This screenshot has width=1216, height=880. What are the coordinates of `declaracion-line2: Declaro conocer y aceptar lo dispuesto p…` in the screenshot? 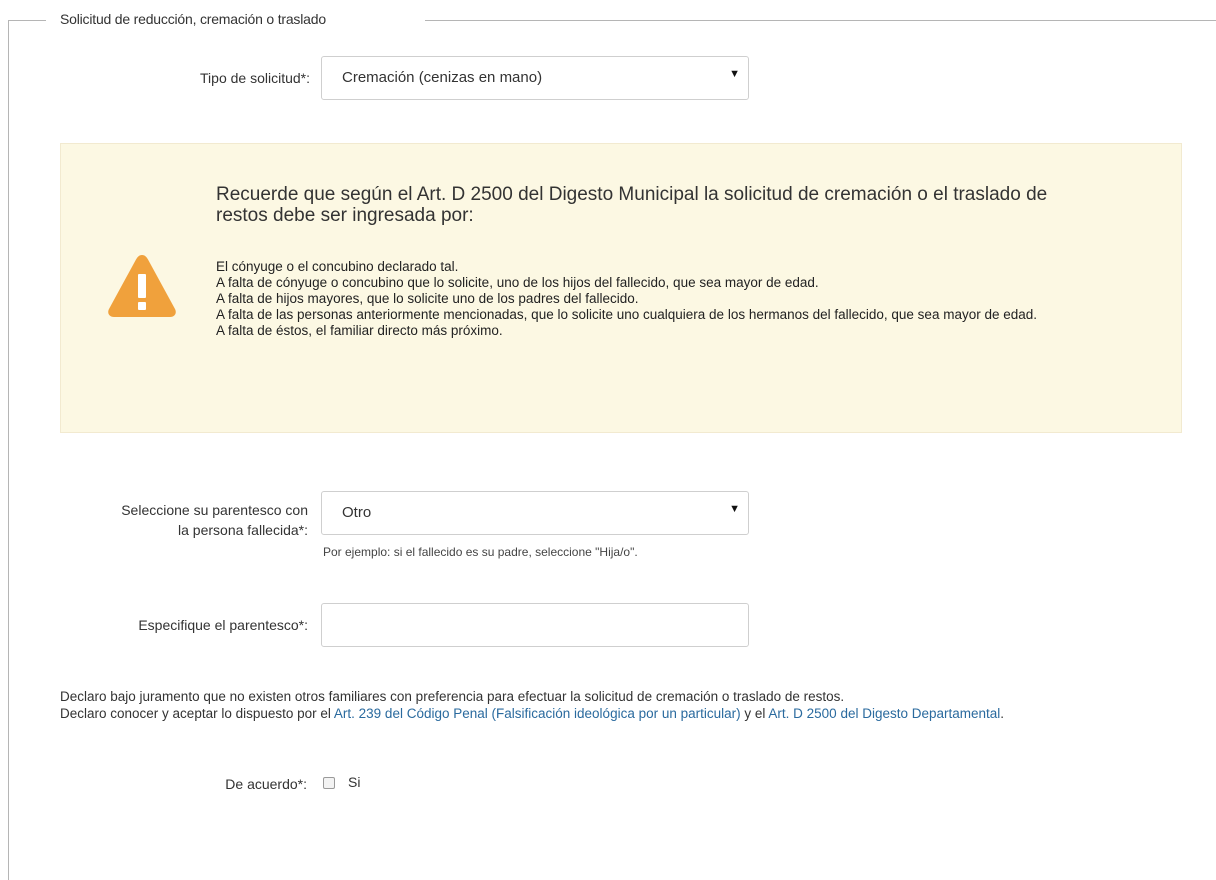 It's located at (620, 713).